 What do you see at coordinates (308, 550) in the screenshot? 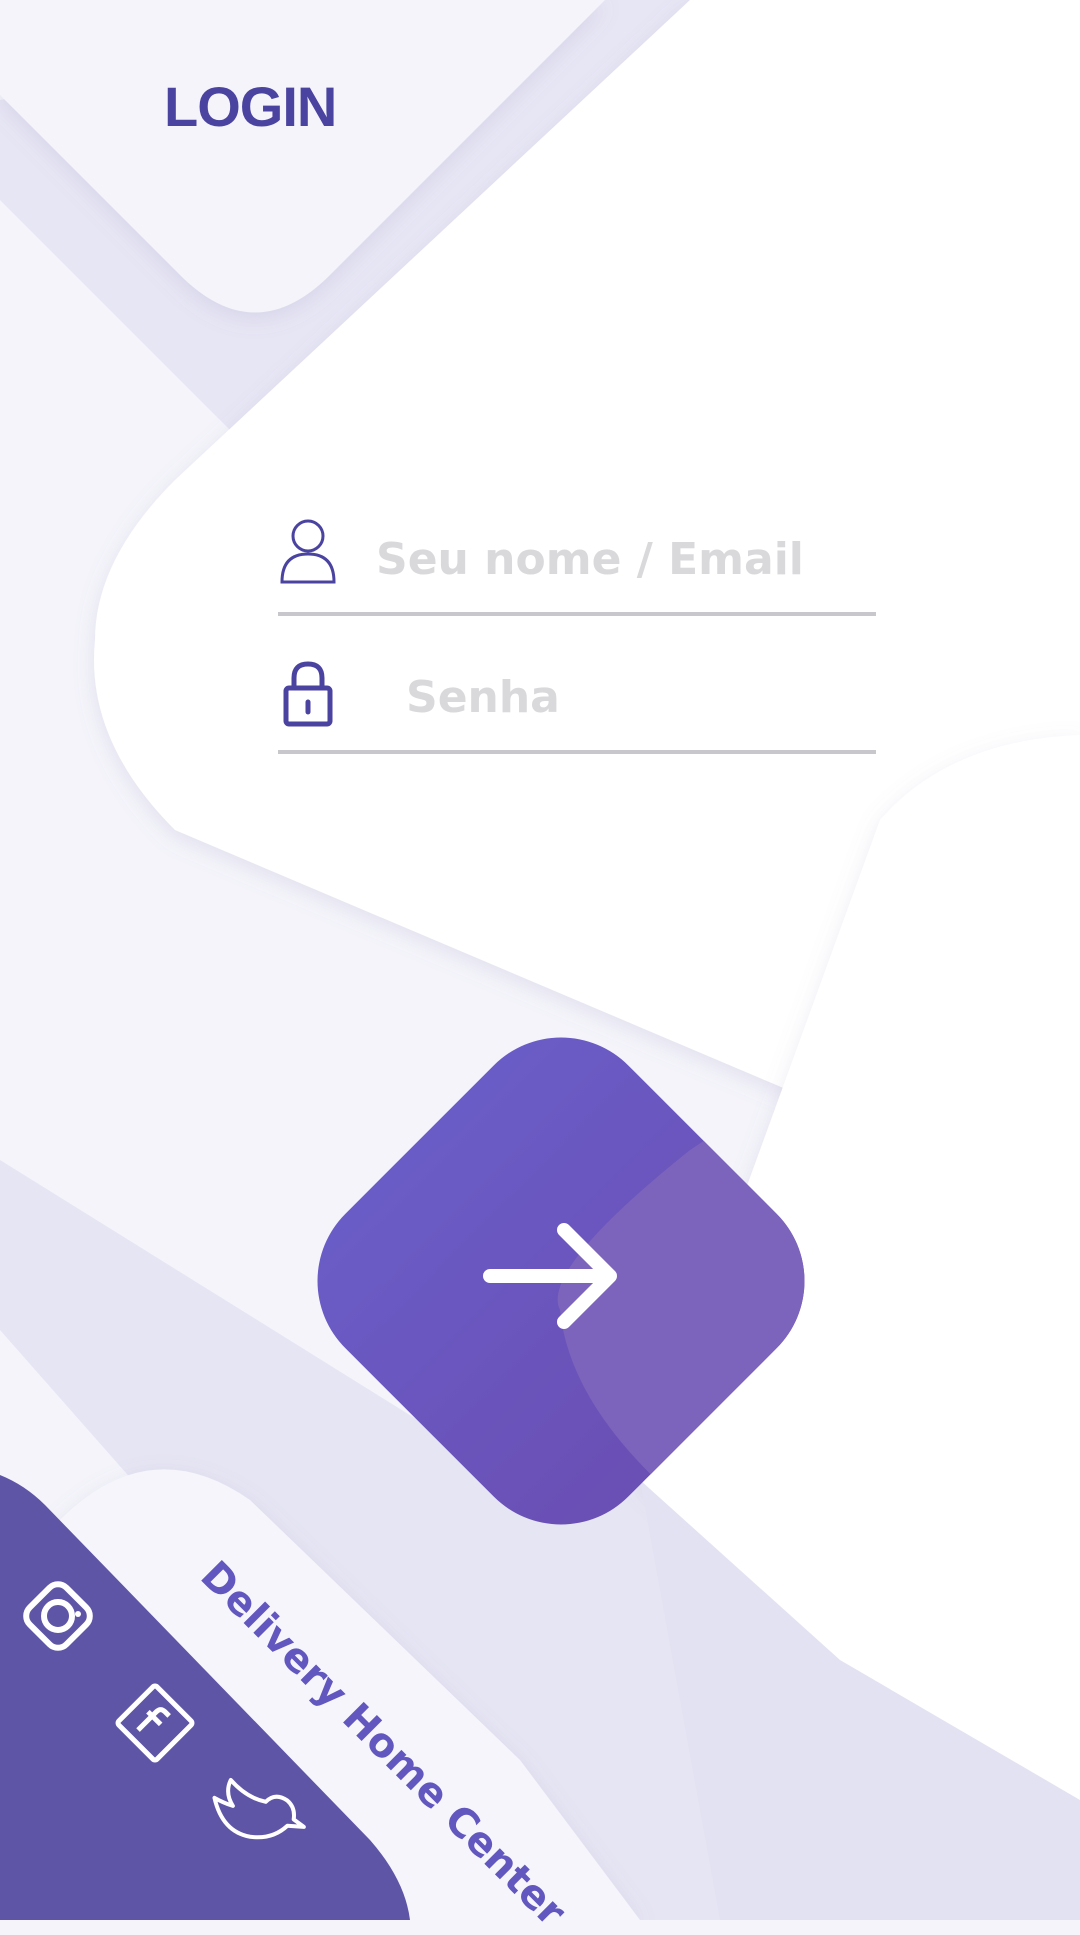
I see `user-icon` at bounding box center [308, 550].